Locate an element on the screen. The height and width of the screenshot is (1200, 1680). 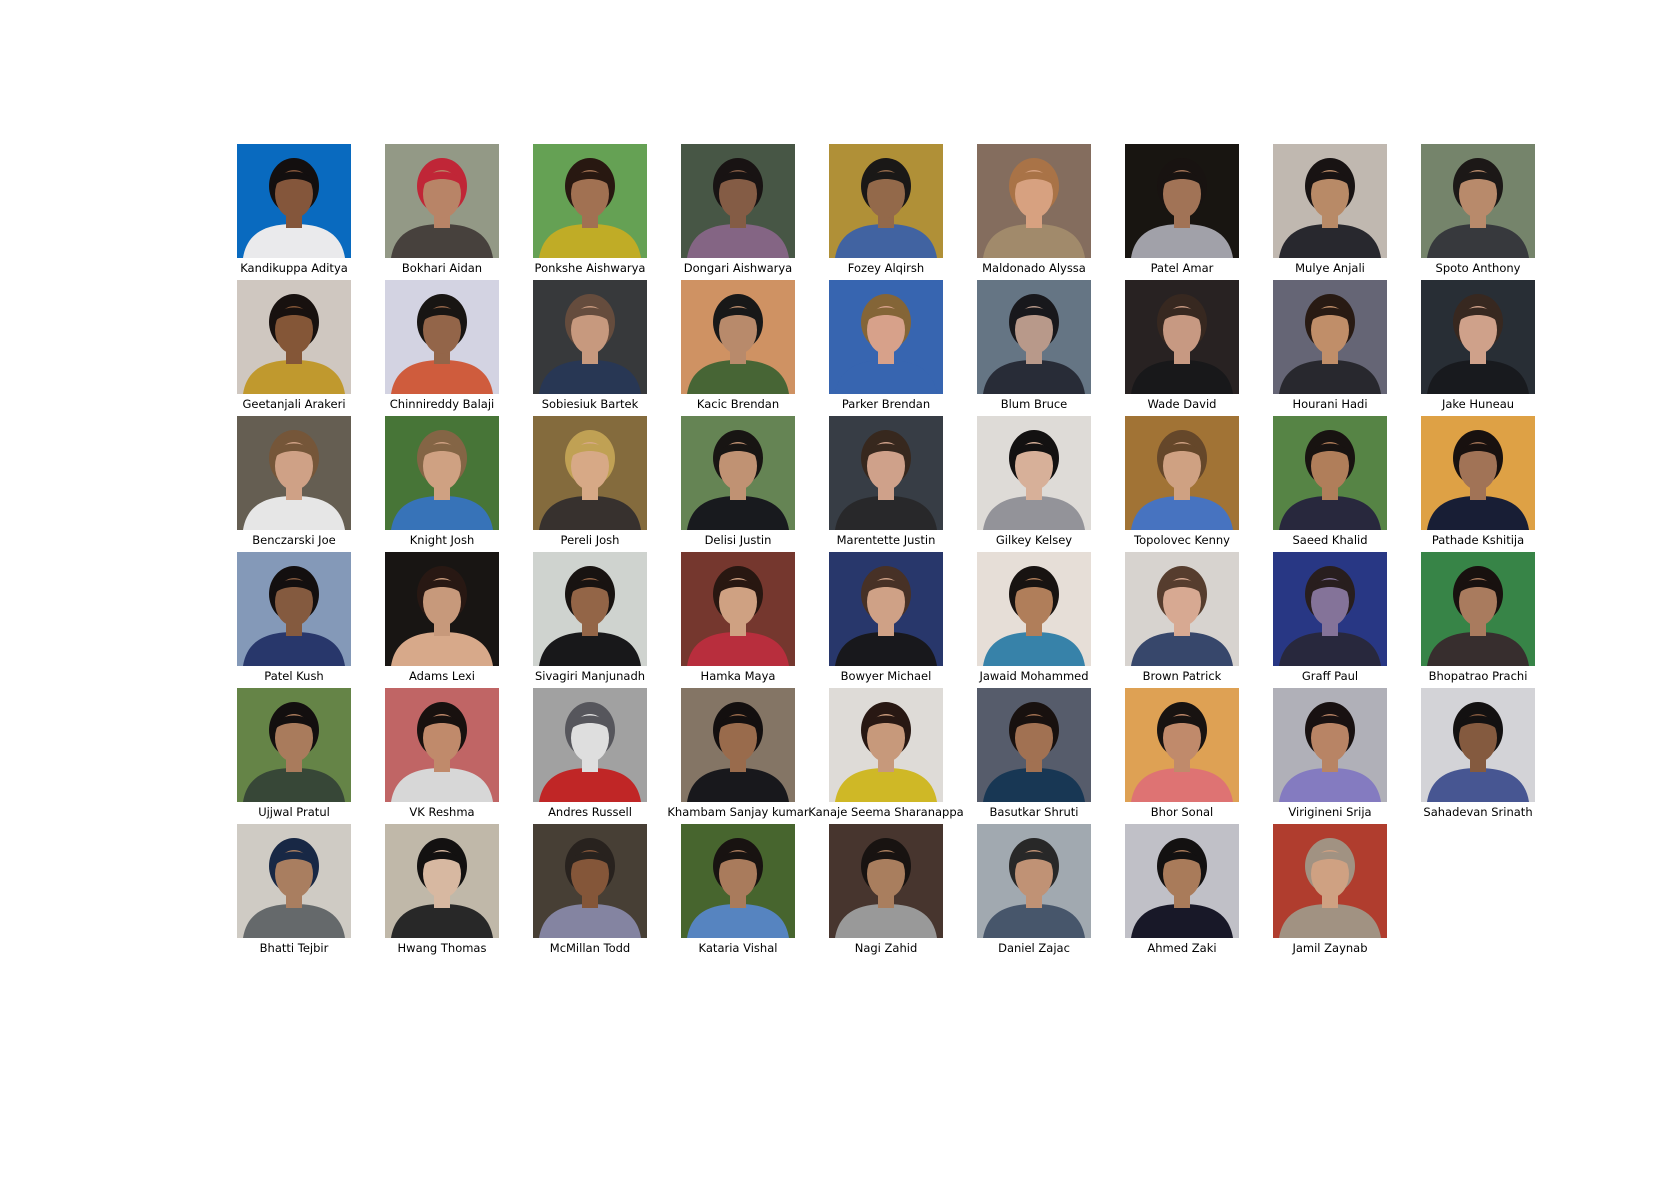
portrait-tile: Topolovec Kenny is located at coordinates (1177, 484).